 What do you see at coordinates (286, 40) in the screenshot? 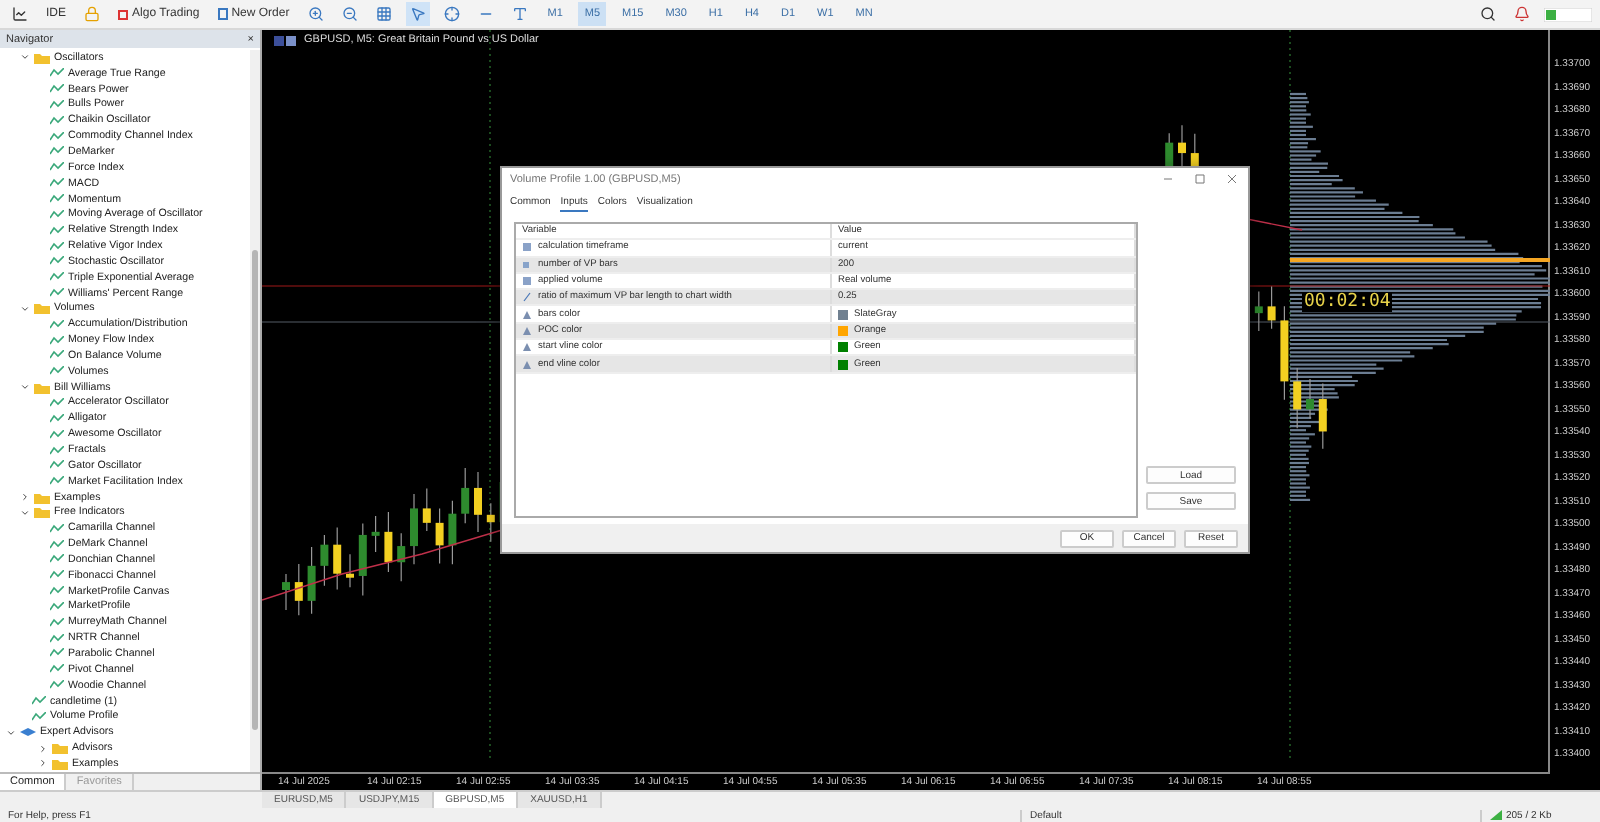
I see `flag-icon` at bounding box center [286, 40].